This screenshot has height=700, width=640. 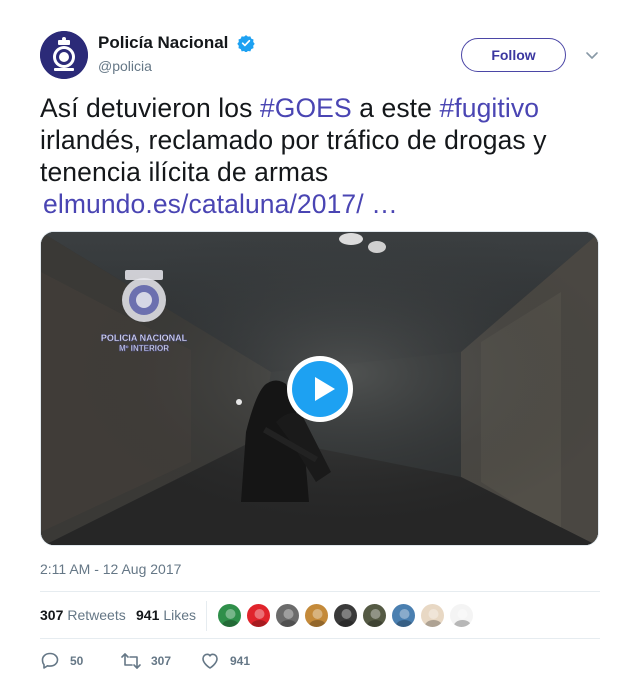 I want to click on like-count: 941, so click(x=240, y=661).